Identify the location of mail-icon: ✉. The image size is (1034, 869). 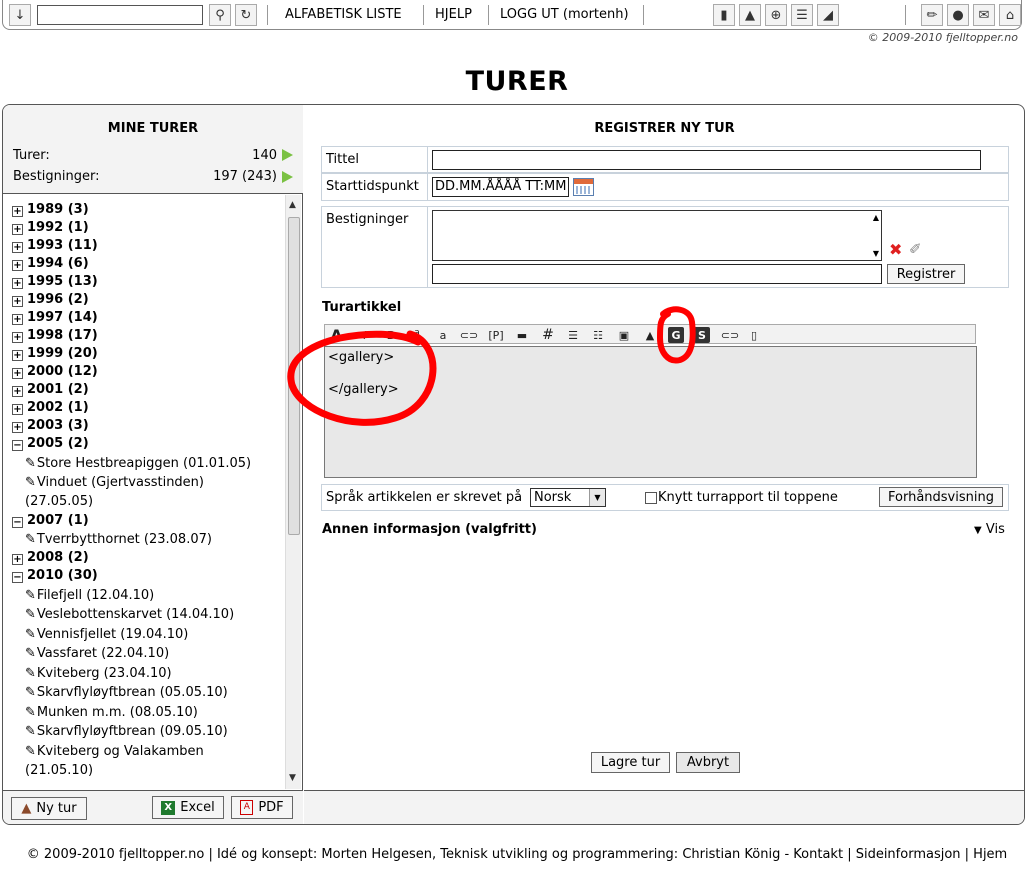
(984, 15).